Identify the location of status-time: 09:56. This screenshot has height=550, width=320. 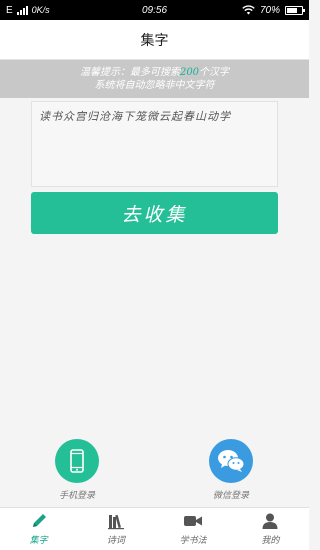
(154, 10).